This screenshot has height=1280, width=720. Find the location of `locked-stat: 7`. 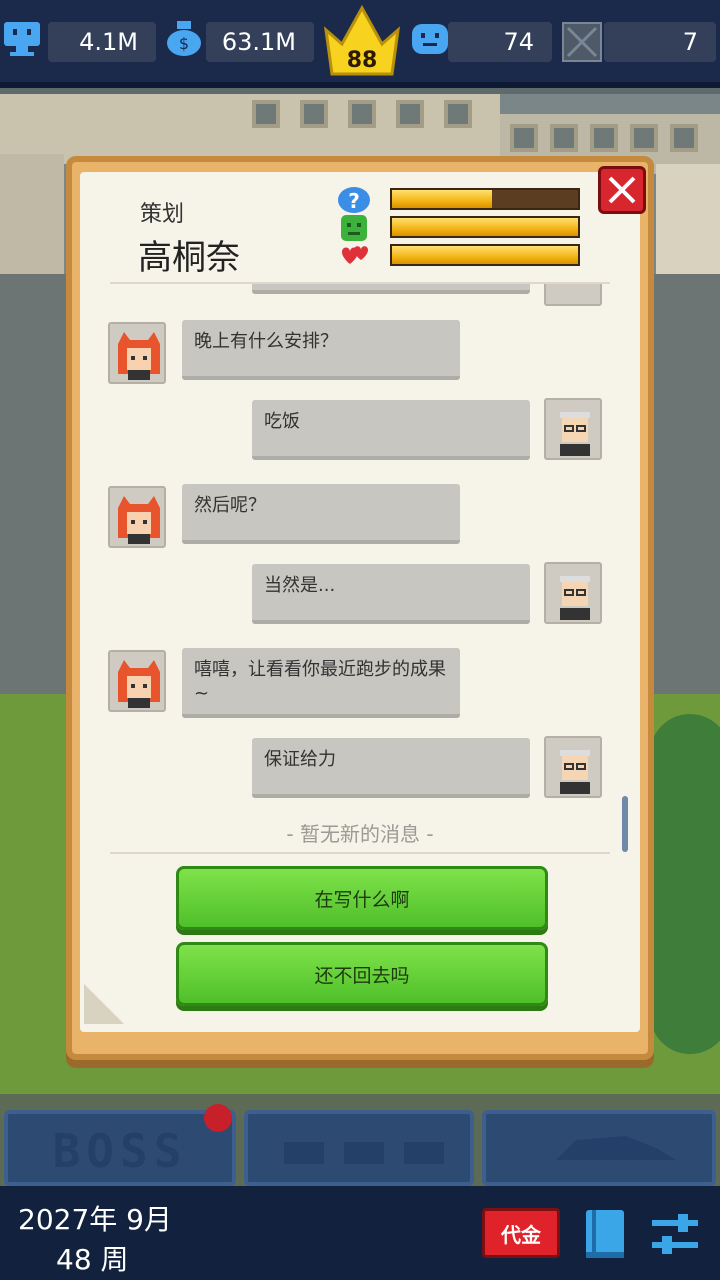

locked-stat: 7 is located at coordinates (660, 42).